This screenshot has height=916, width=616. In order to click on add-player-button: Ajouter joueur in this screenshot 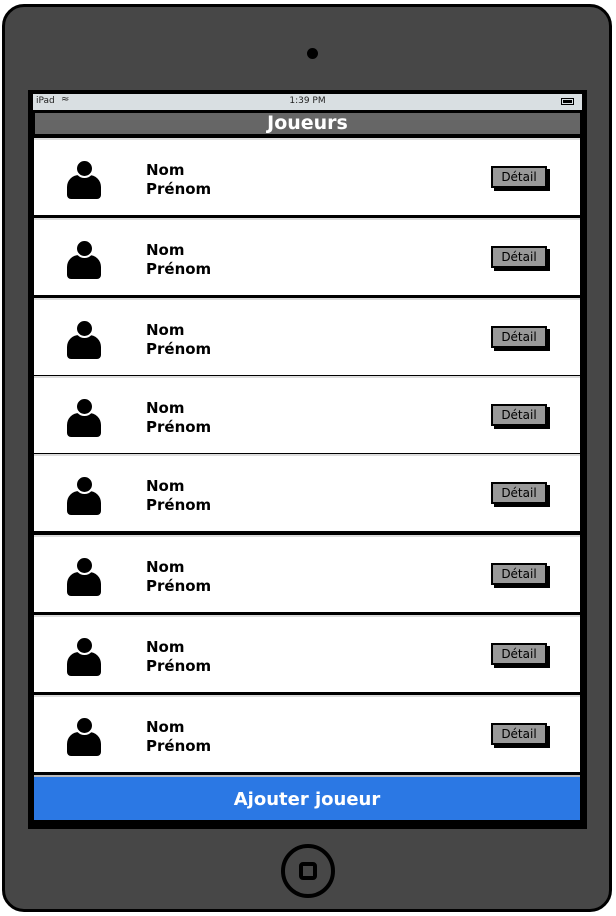, I will do `click(307, 797)`.